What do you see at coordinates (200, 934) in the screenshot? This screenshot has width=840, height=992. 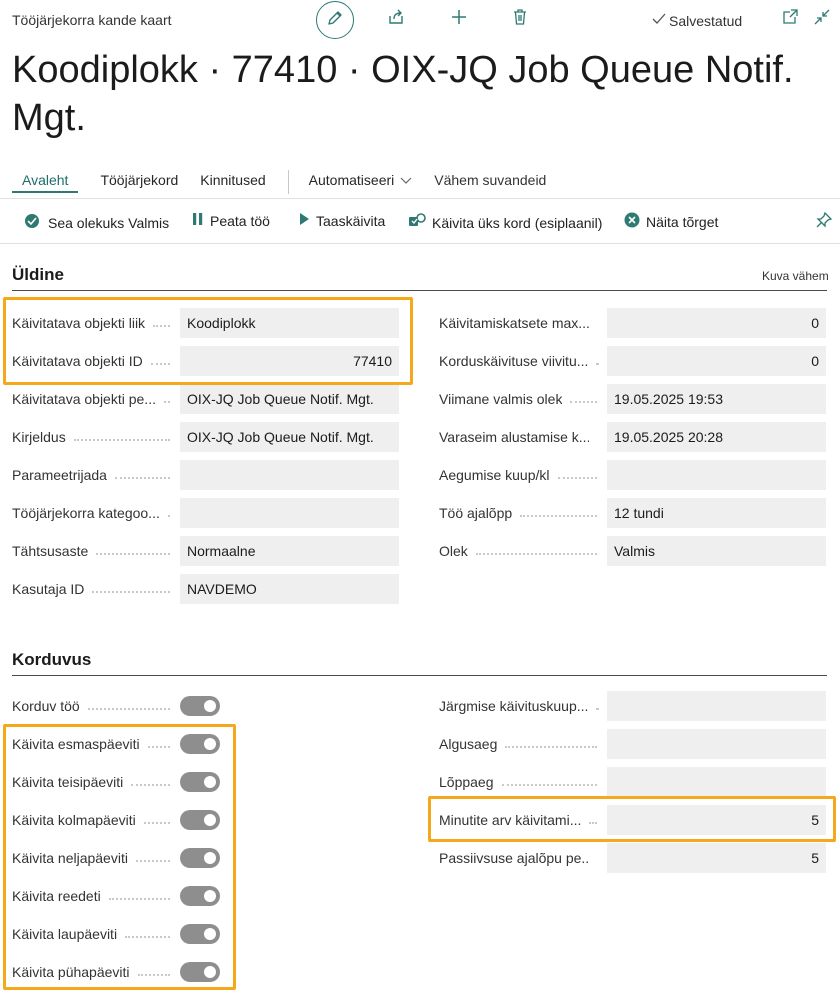 I see `recurrence-kaivita-laupaeviti-toggle` at bounding box center [200, 934].